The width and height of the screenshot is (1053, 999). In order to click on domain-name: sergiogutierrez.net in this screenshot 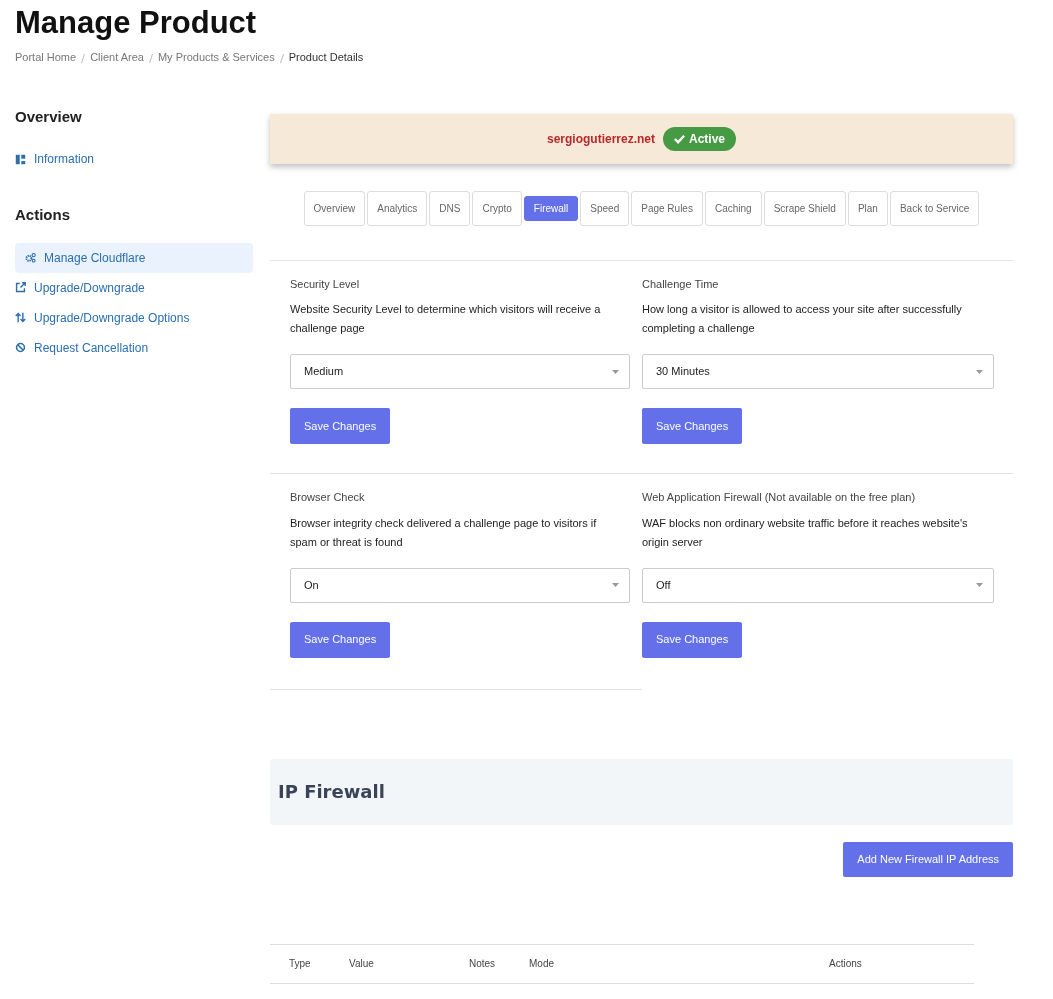, I will do `click(600, 139)`.